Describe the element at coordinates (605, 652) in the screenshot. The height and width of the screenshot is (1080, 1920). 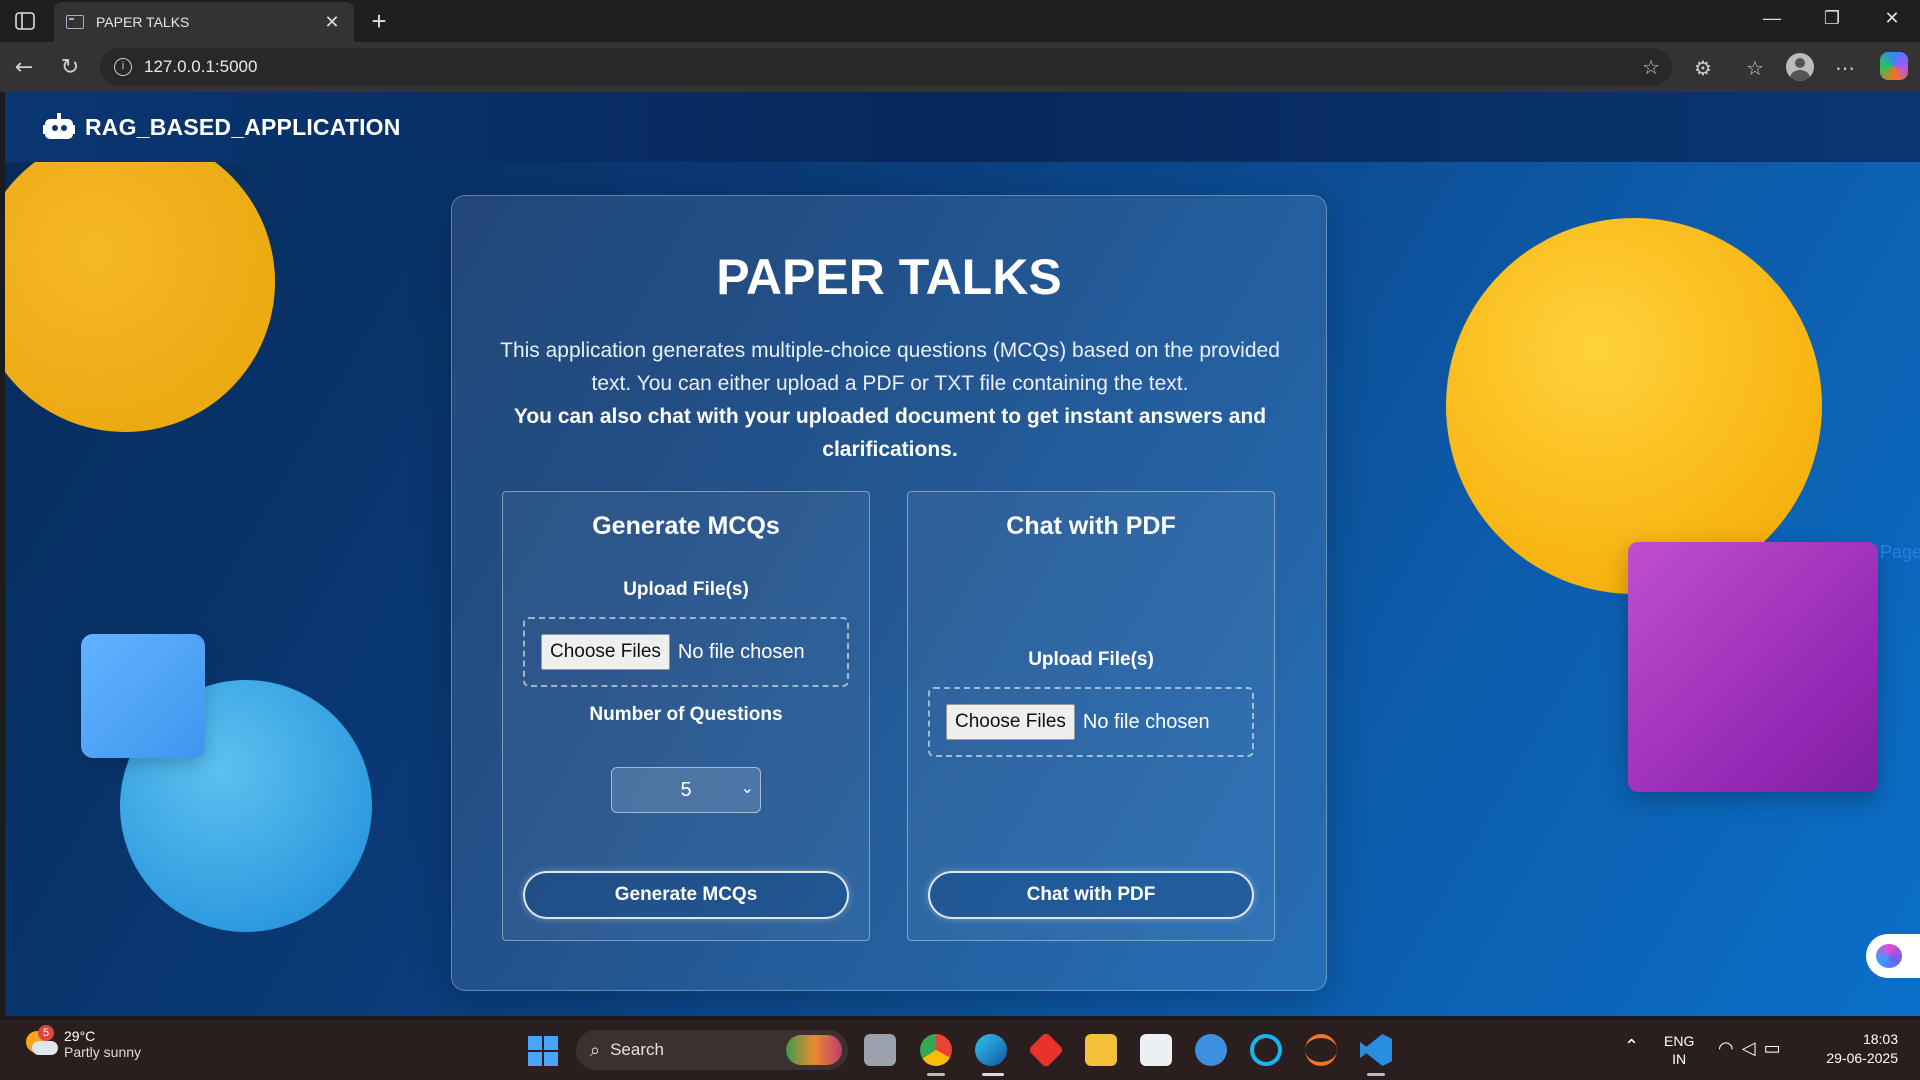
I see `mcq-choose-files-button: Choose Files` at that location.